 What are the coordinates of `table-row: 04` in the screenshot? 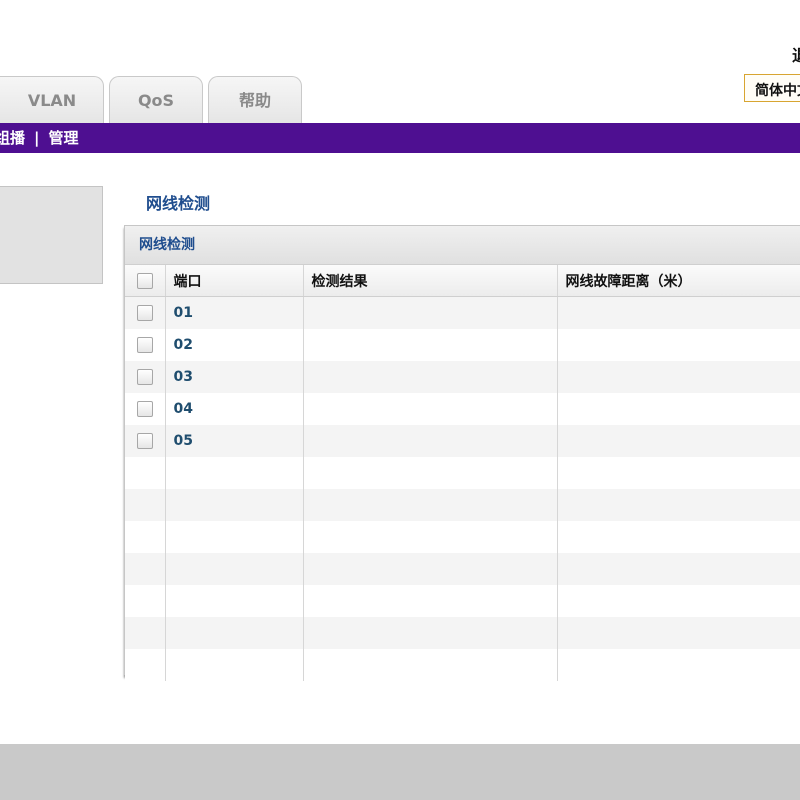 It's located at (462, 409).